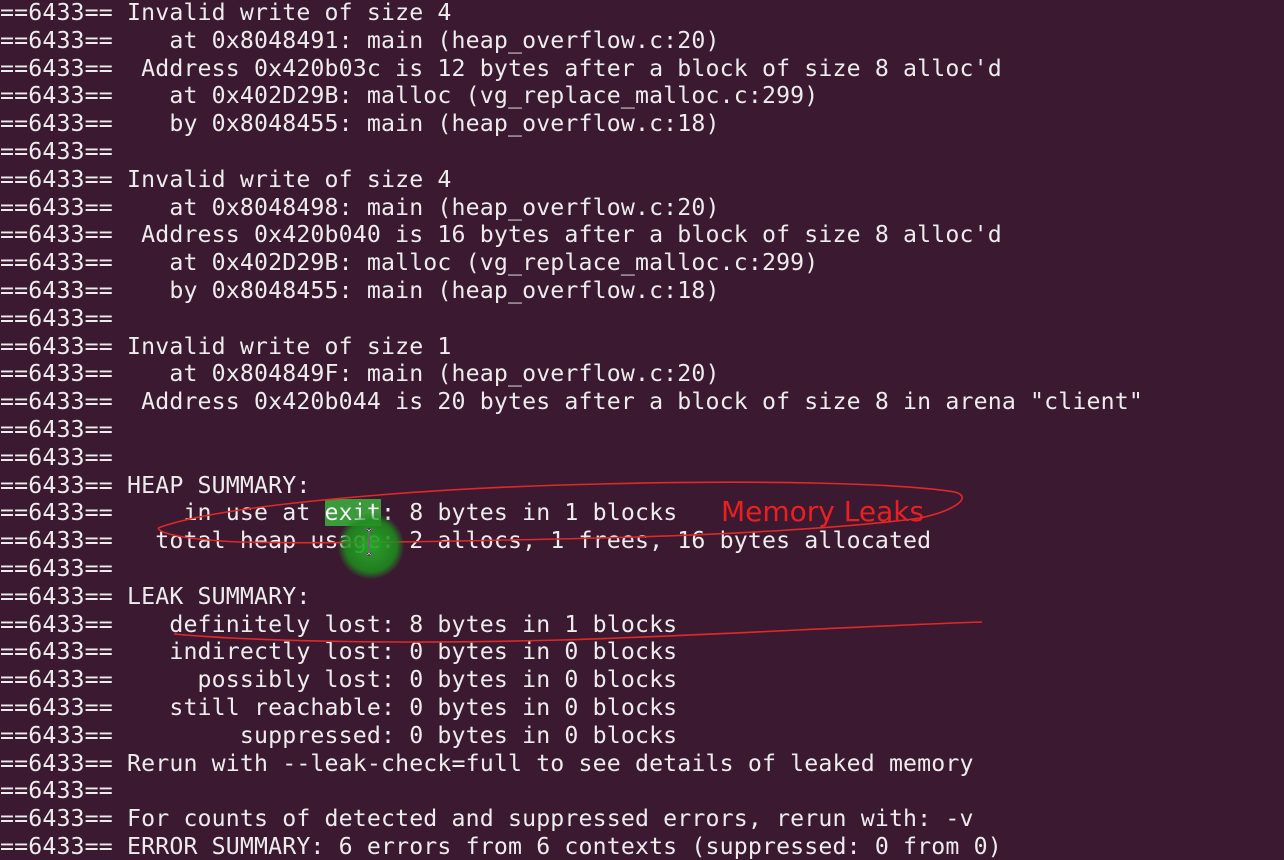 The width and height of the screenshot is (1284, 860). What do you see at coordinates (395, 707) in the screenshot?
I see `line-text: still reachable: 0 bytes in 0 blocks` at bounding box center [395, 707].